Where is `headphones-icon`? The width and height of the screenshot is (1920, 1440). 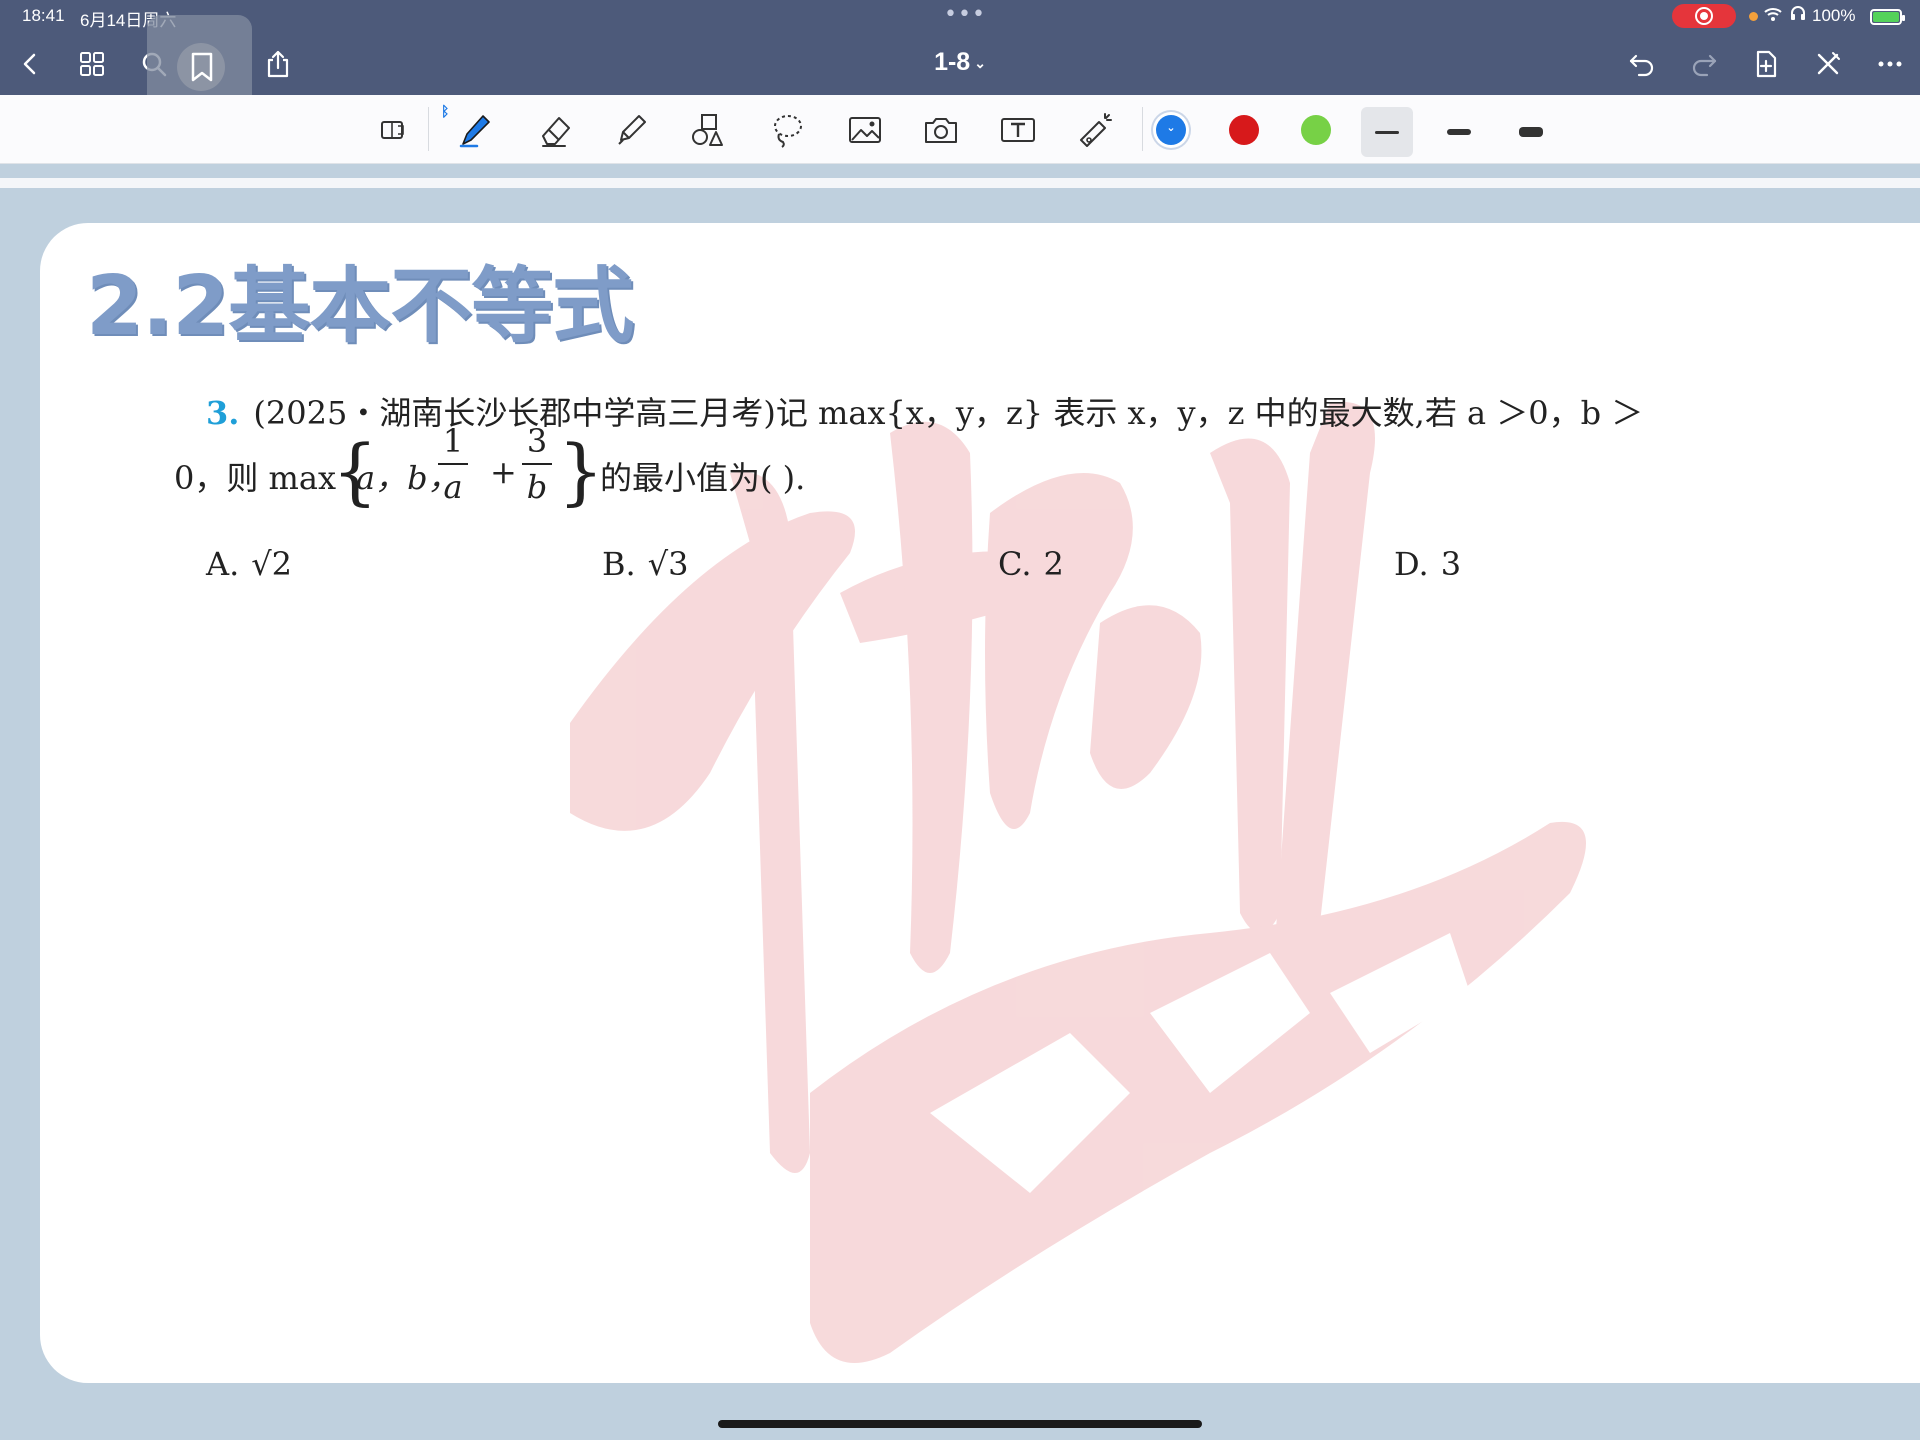 headphones-icon is located at coordinates (1798, 15).